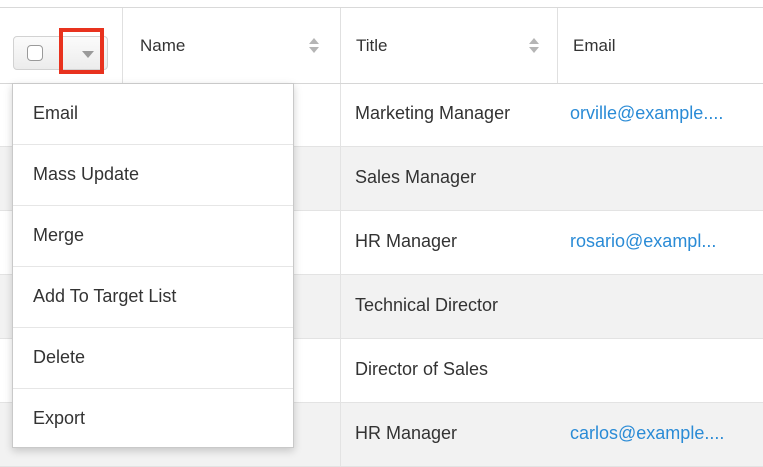 The width and height of the screenshot is (763, 467). What do you see at coordinates (153, 419) in the screenshot?
I see `menu-item-export: Export` at bounding box center [153, 419].